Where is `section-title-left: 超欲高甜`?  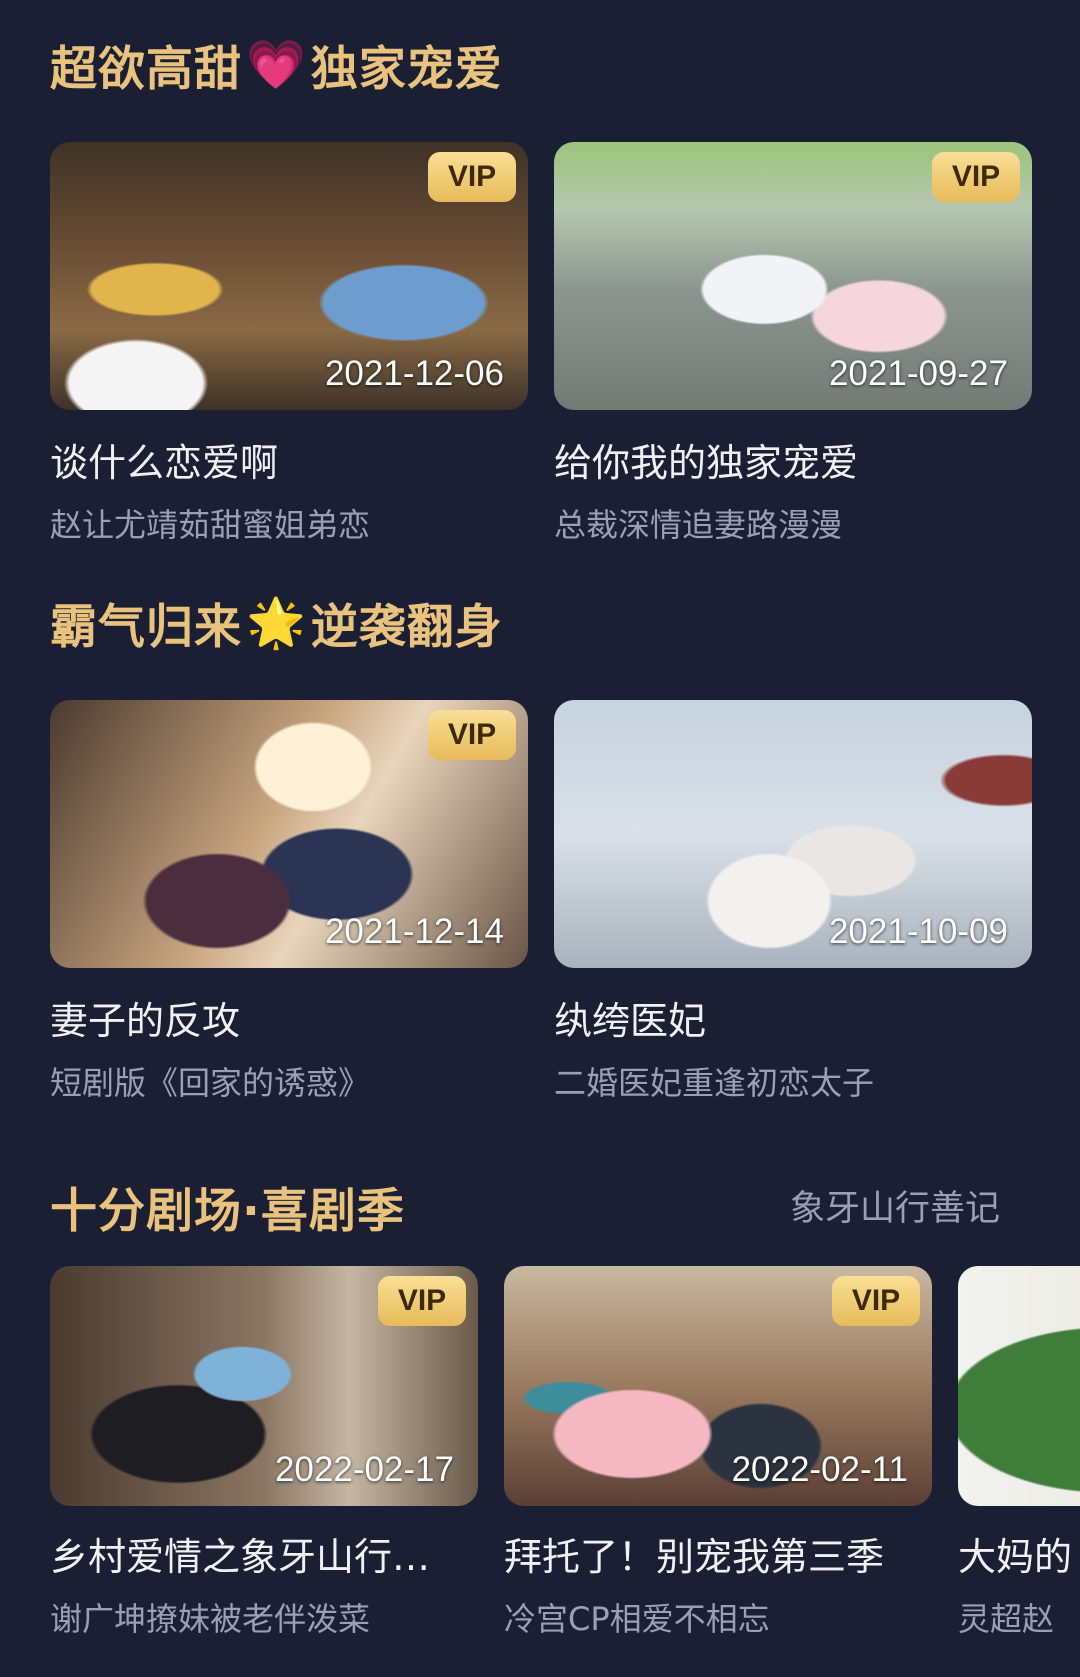
section-title-left: 超欲高甜 is located at coordinates (146, 69).